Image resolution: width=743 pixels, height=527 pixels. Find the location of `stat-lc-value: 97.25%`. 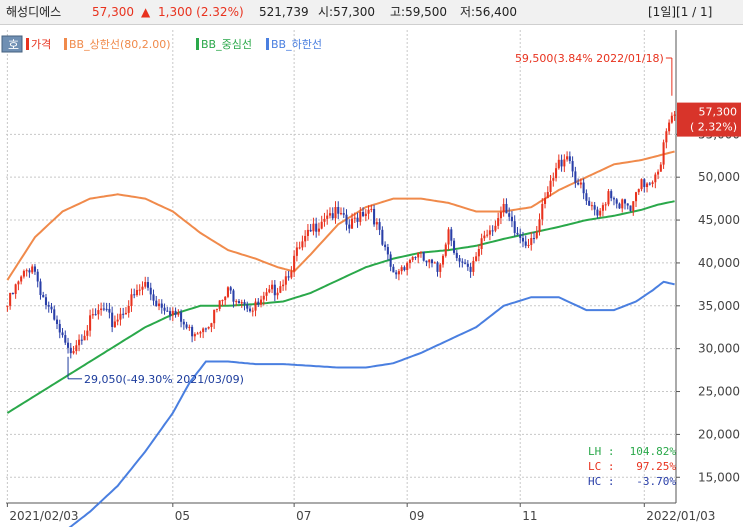

stat-lc-value: 97.25% is located at coordinates (656, 466).